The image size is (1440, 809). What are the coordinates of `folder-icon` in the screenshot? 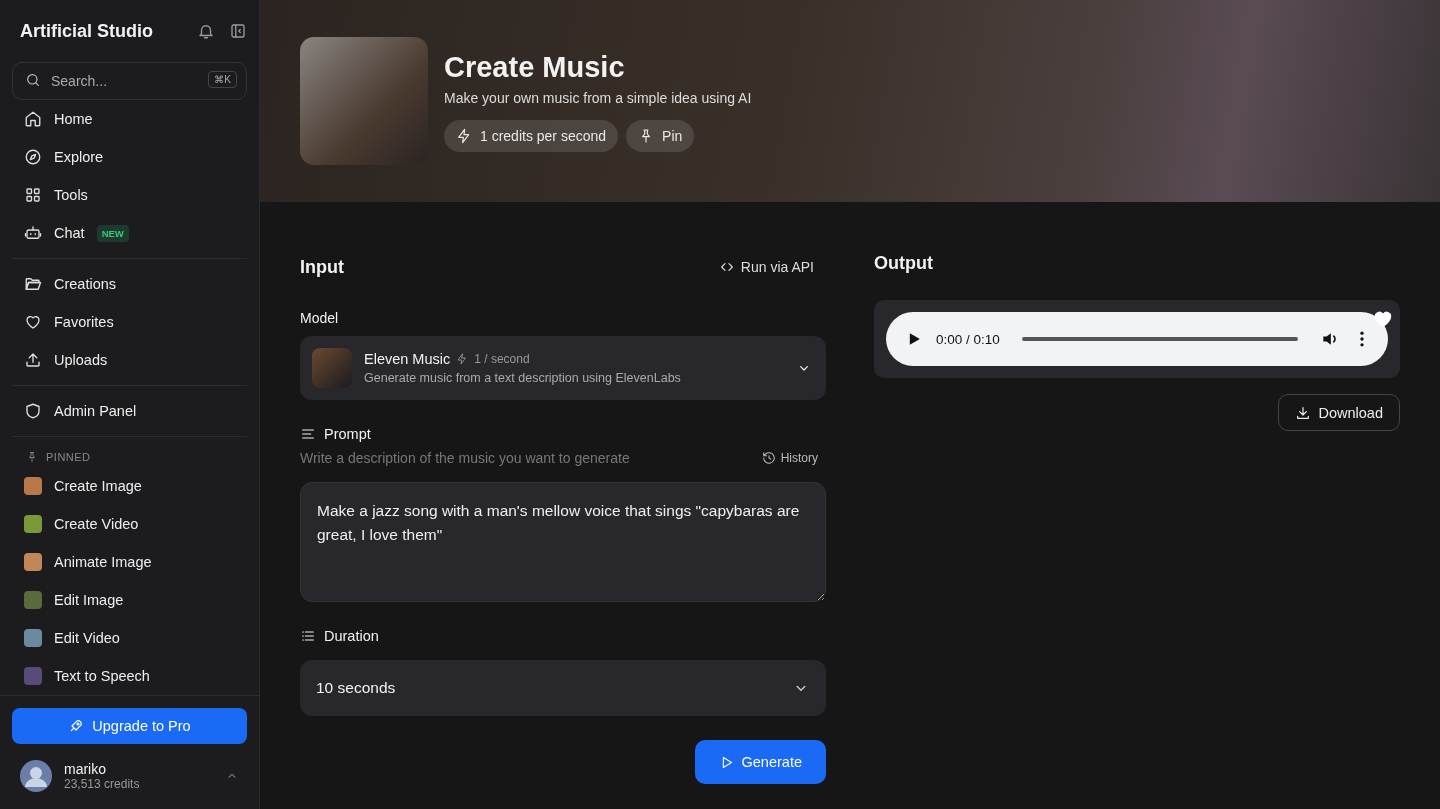 It's located at (33, 284).